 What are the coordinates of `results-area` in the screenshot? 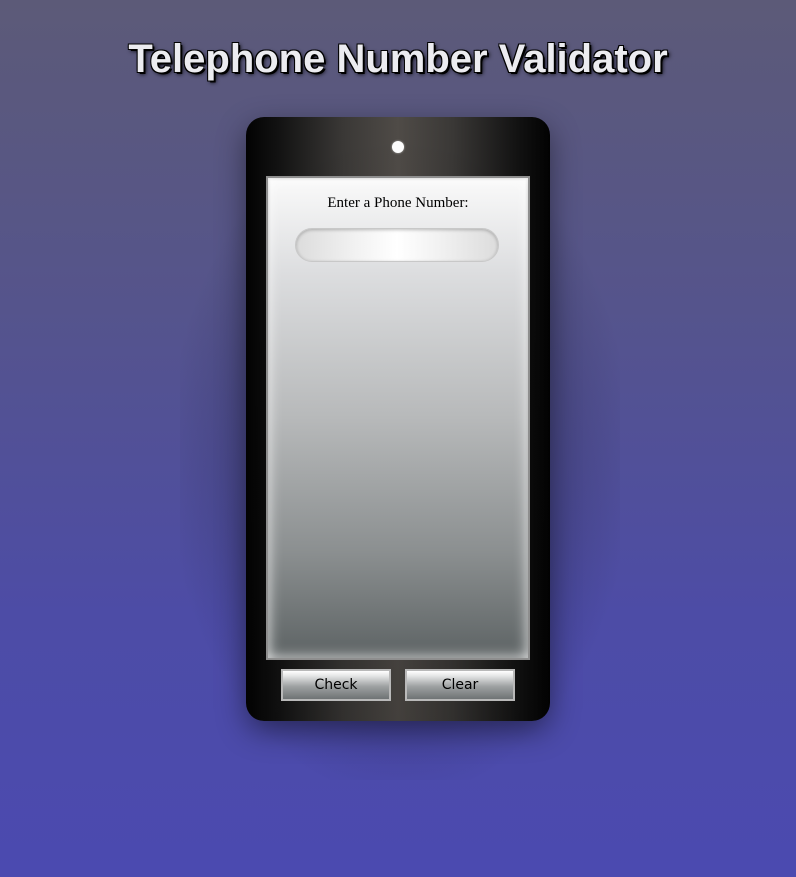 It's located at (398, 458).